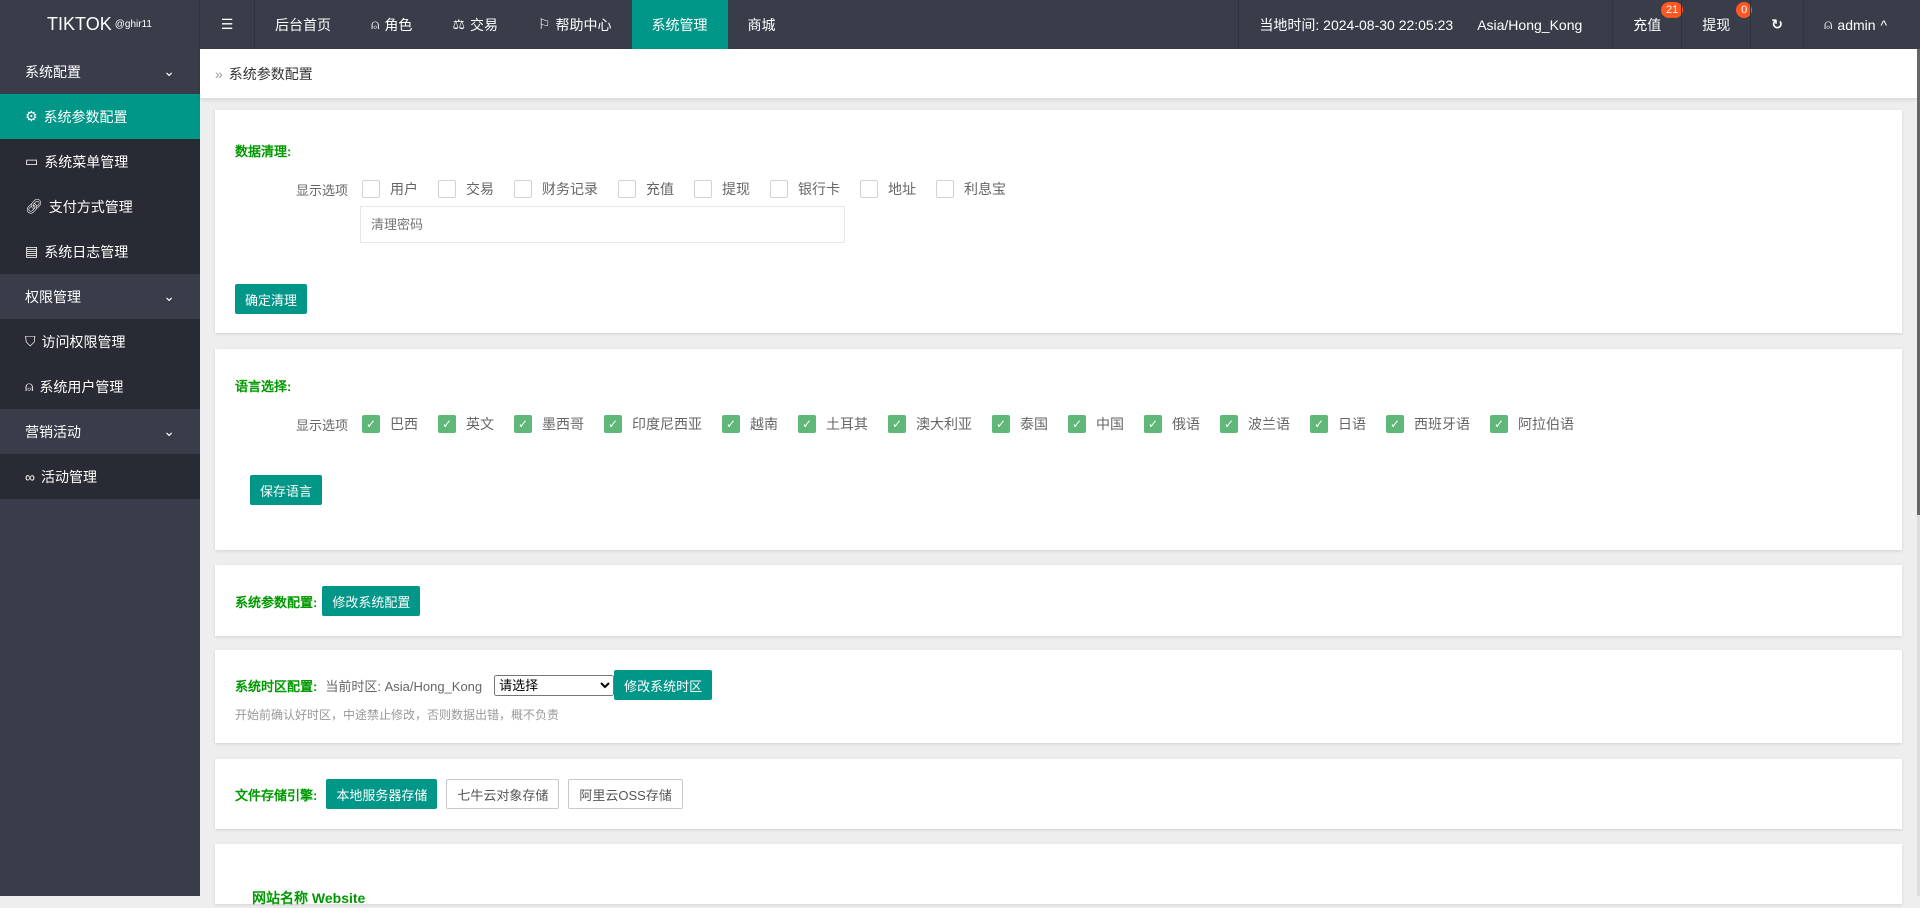  I want to click on sidebar-group-permissions: 权限管理 ⌄, so click(100, 296).